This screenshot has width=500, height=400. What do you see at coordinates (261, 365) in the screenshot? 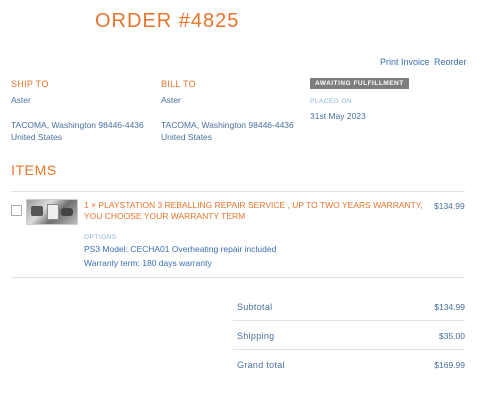
I see `grand-total-label: Grand total` at bounding box center [261, 365].